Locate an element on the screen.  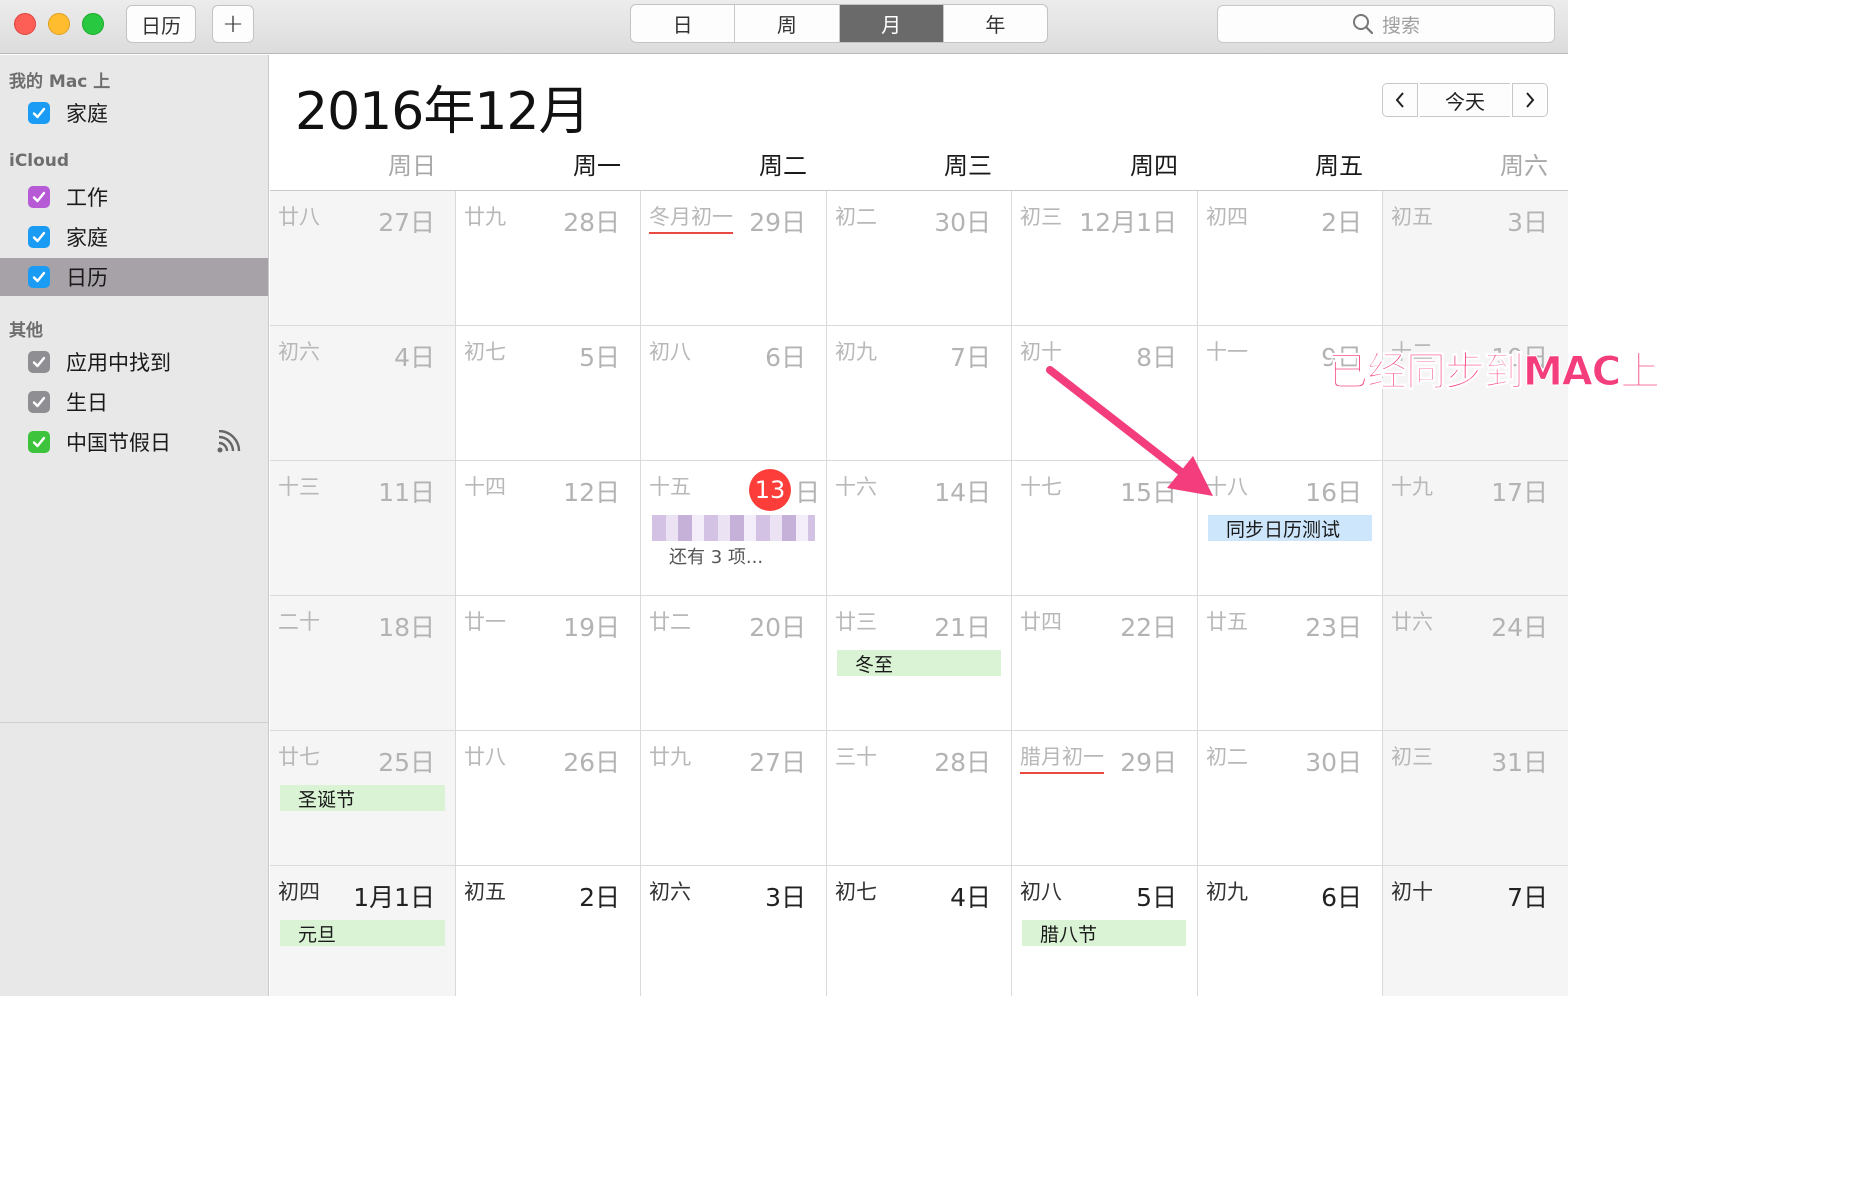
day-cell: 十九 17日 is located at coordinates (1475, 528).